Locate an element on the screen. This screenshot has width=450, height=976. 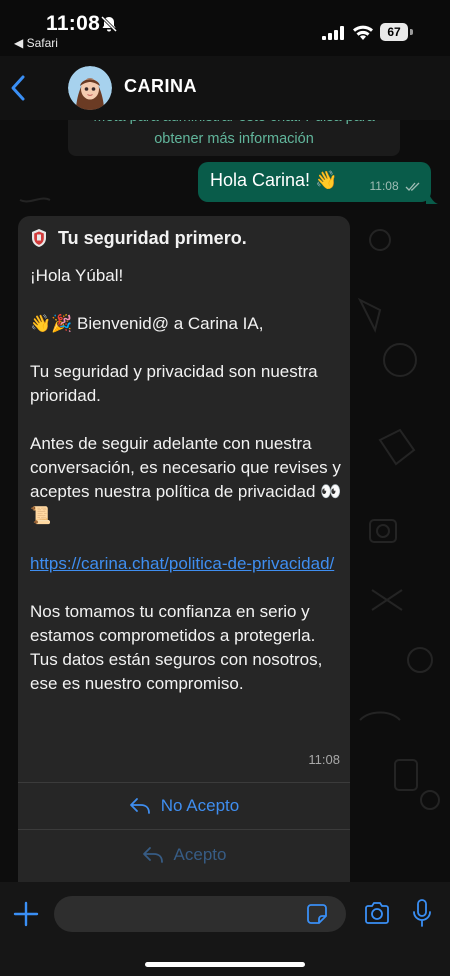
reject-button: No Acepto is located at coordinates (184, 806).